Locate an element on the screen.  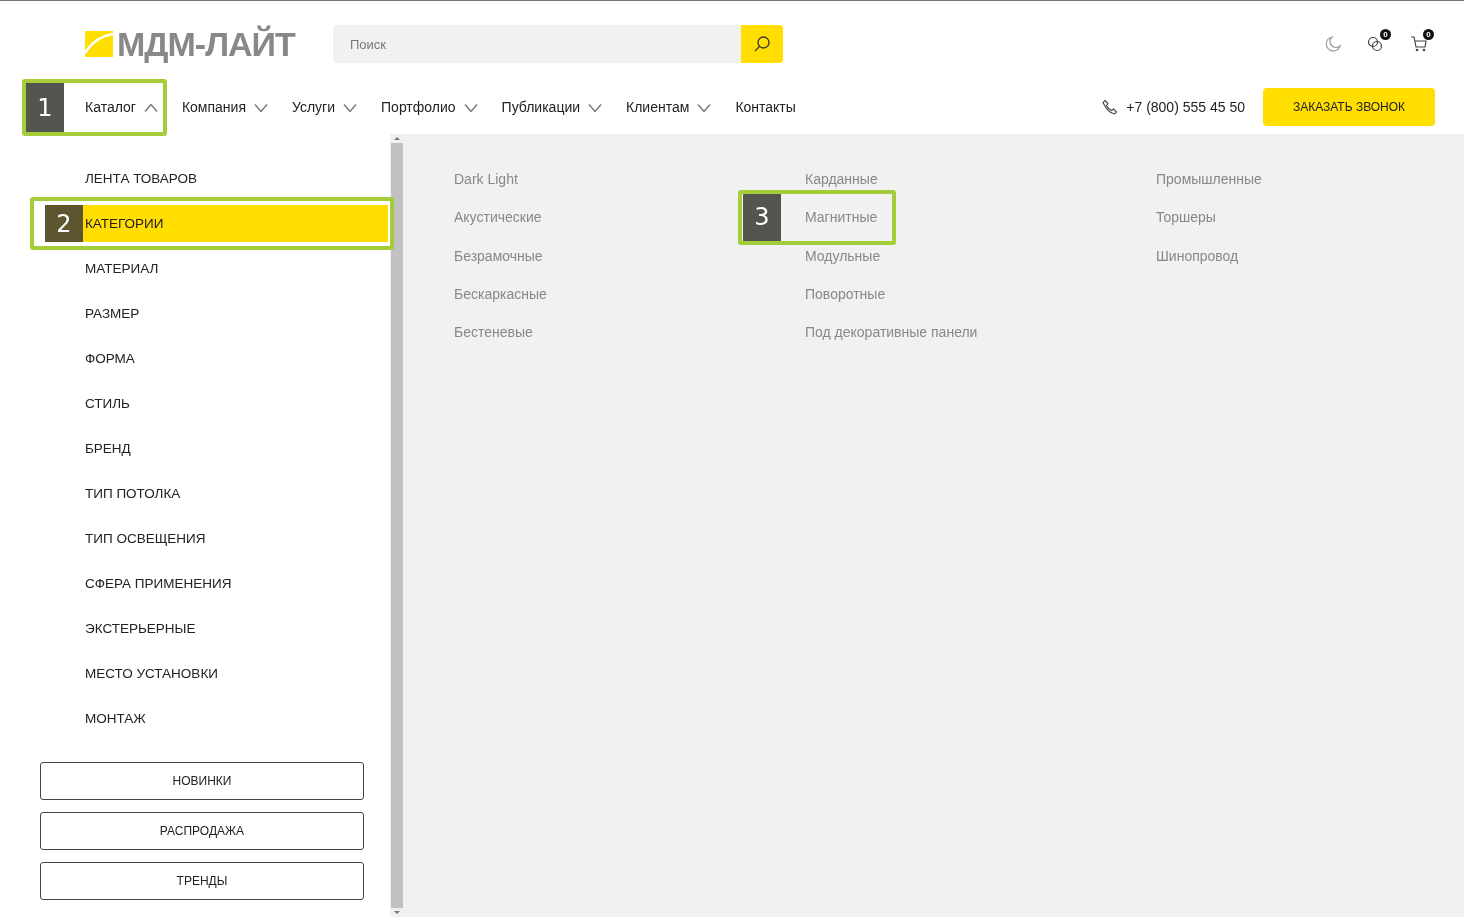
search-icon is located at coordinates (762, 44).